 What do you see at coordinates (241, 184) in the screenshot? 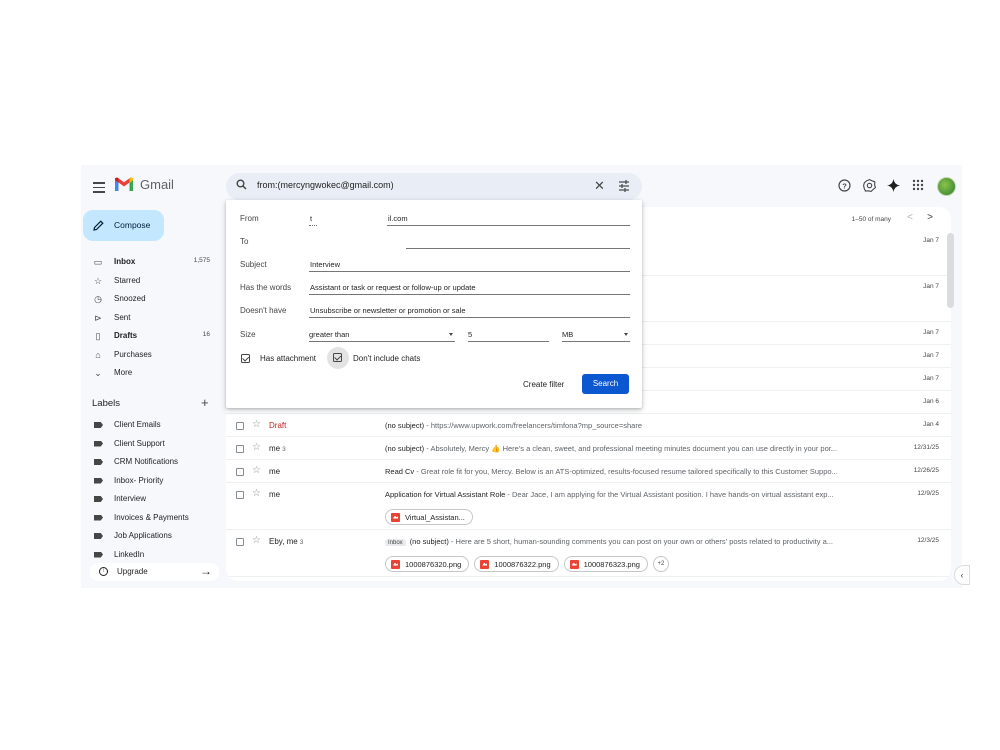
I see `search-icon` at bounding box center [241, 184].